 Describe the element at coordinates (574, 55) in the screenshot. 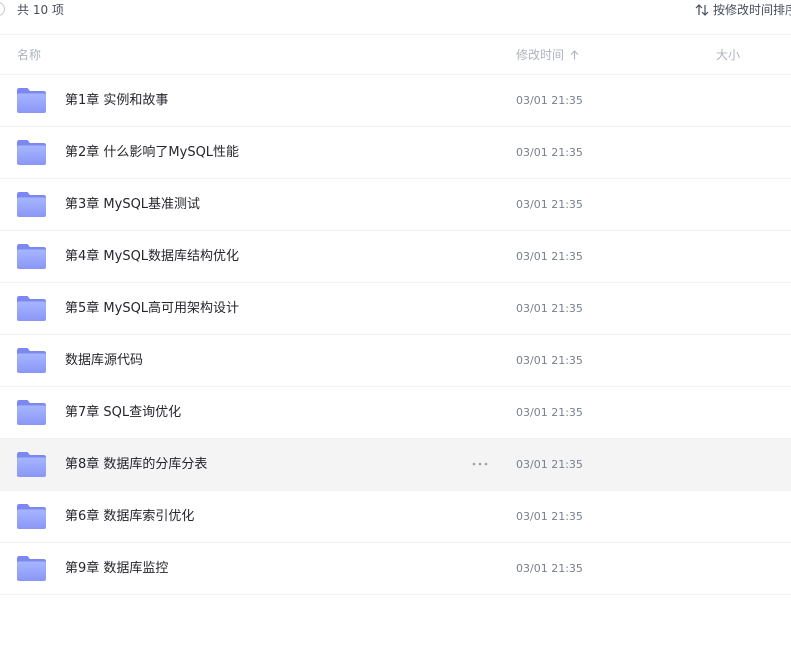

I see `arrow-up-icon` at that location.